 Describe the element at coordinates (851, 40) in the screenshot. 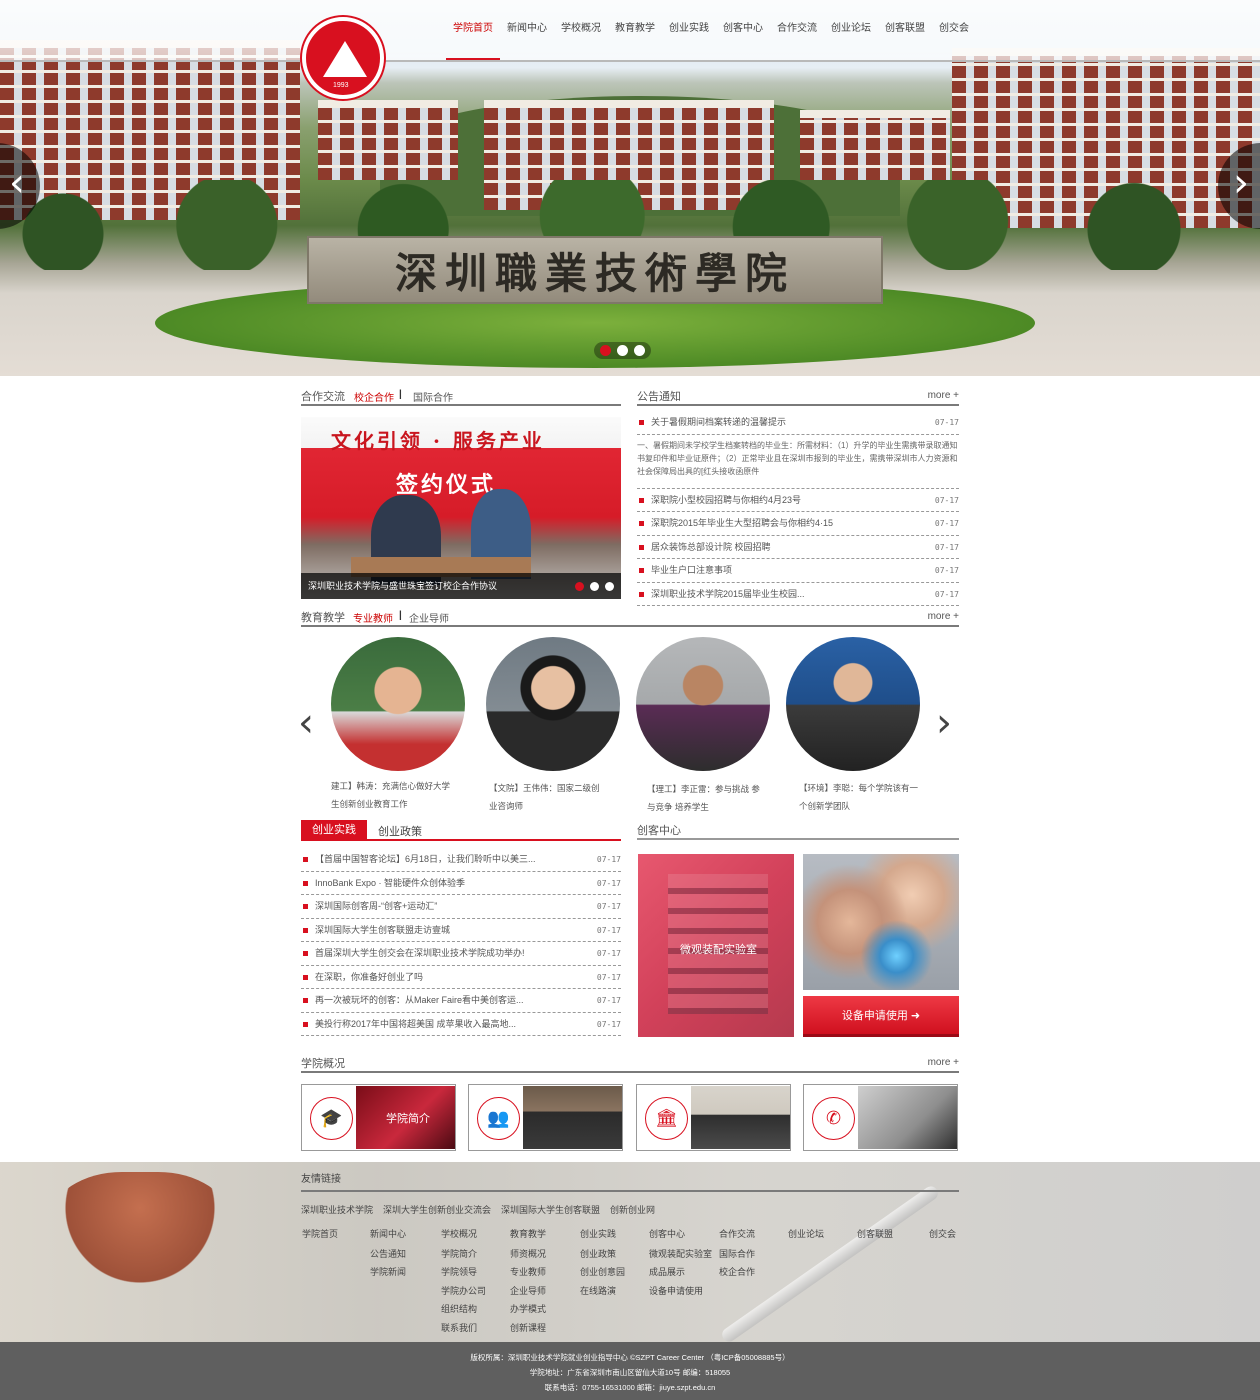

I see `nav-item-forum: 创业论坛` at that location.